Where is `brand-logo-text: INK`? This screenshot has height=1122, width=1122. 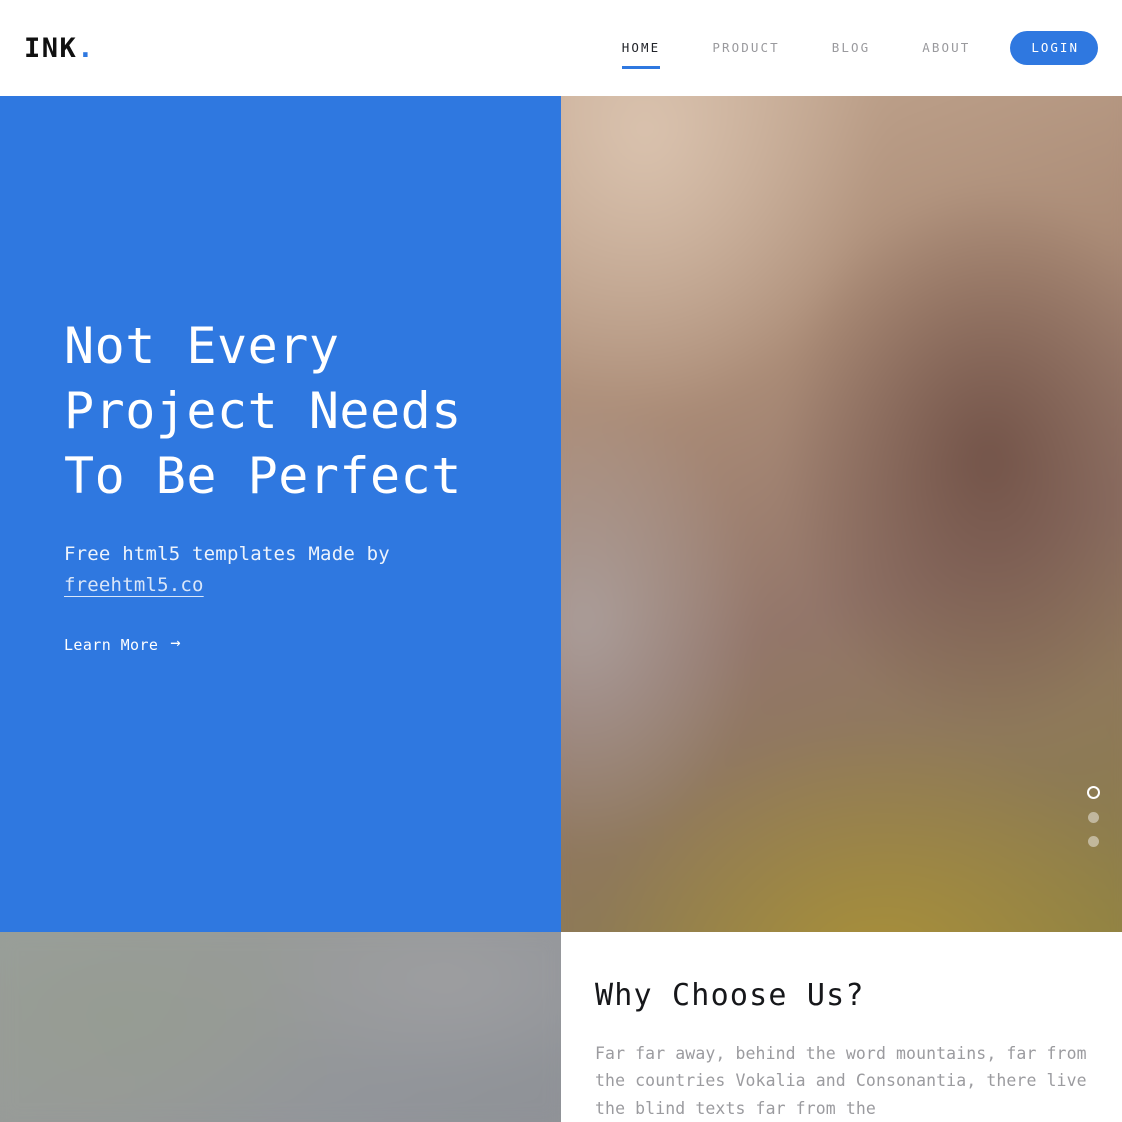
brand-logo-text: INK is located at coordinates (51, 48).